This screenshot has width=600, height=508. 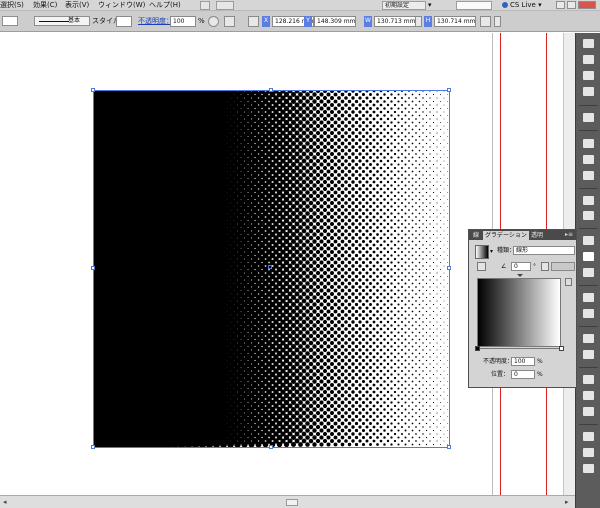 What do you see at coordinates (481, 266) in the screenshot?
I see `reverse-gradient-icon` at bounding box center [481, 266].